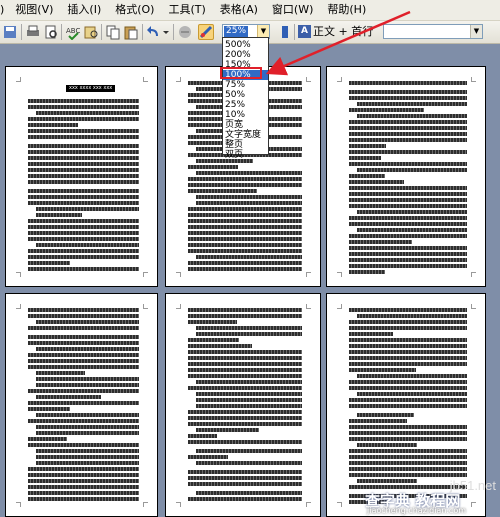 This screenshot has width=500, height=517. What do you see at coordinates (239, 10) in the screenshot?
I see `menu-table: 表格(A)` at bounding box center [239, 10].